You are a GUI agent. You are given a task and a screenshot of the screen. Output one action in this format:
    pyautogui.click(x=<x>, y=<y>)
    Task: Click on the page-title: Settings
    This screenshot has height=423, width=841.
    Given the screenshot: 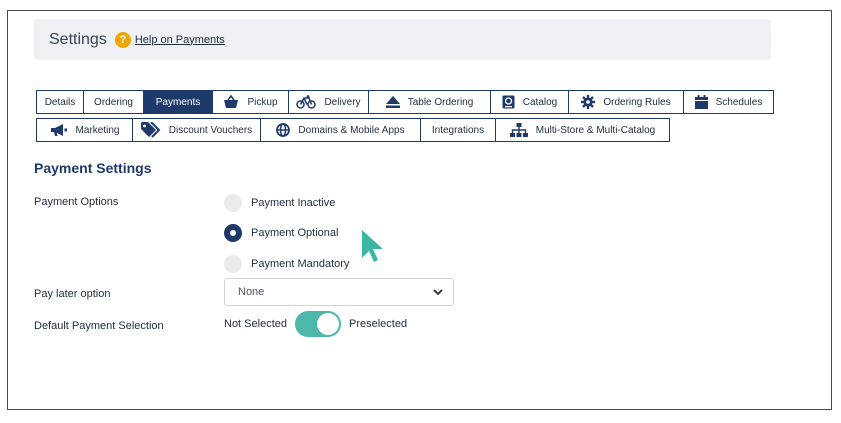 What is the action you would take?
    pyautogui.click(x=78, y=39)
    